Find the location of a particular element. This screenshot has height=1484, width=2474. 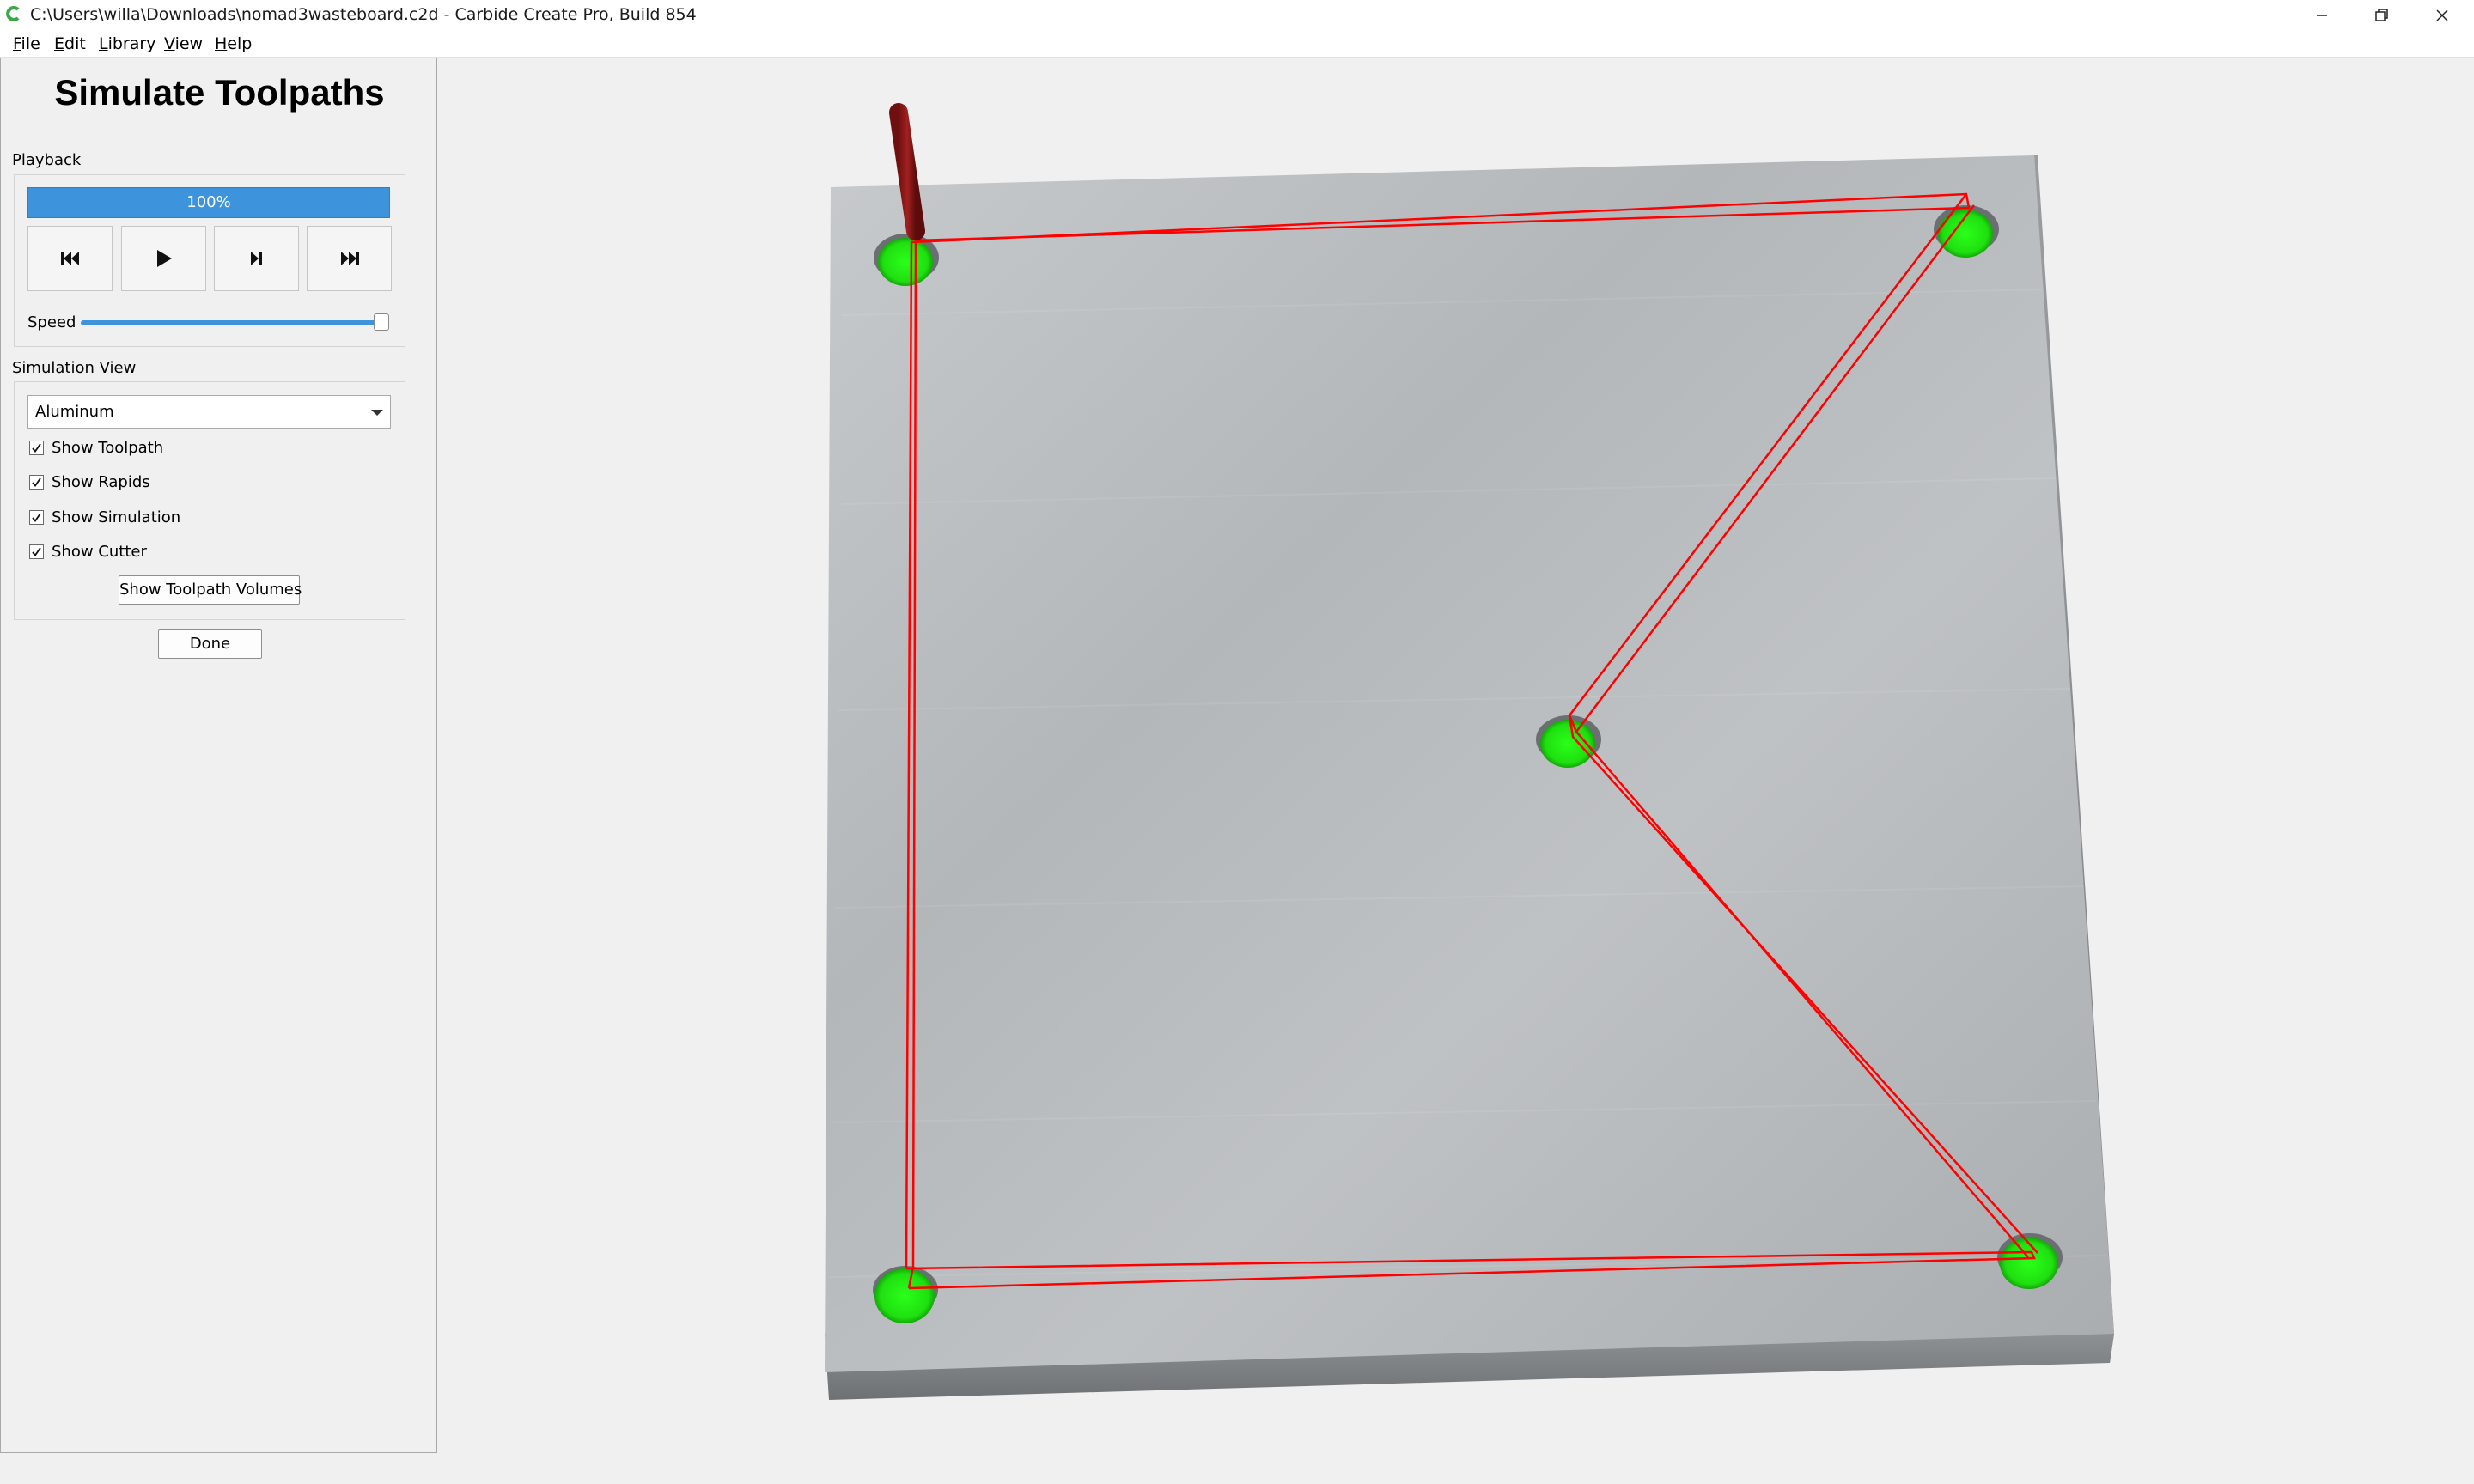

menu-edit: Edit is located at coordinates (70, 44).